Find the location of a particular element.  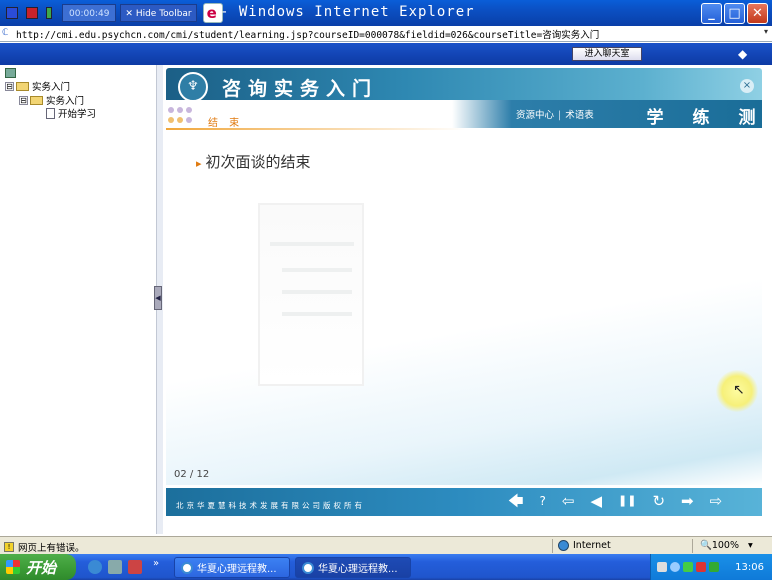

section-label: 结 束 is located at coordinates (226, 123).